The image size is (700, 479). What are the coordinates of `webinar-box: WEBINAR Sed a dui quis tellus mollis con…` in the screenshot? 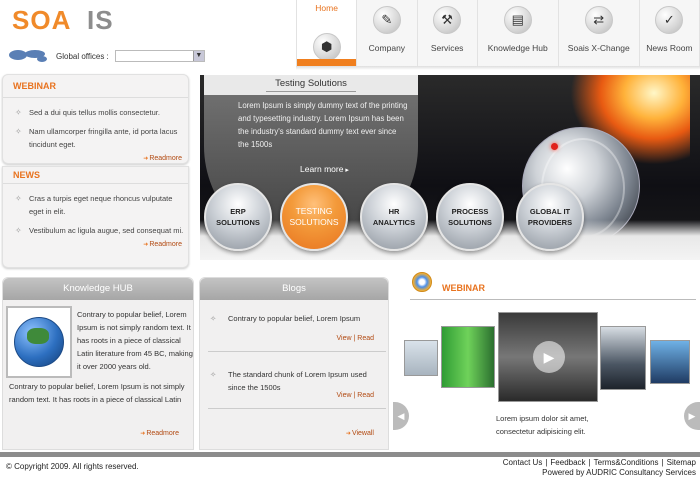 It's located at (95, 119).